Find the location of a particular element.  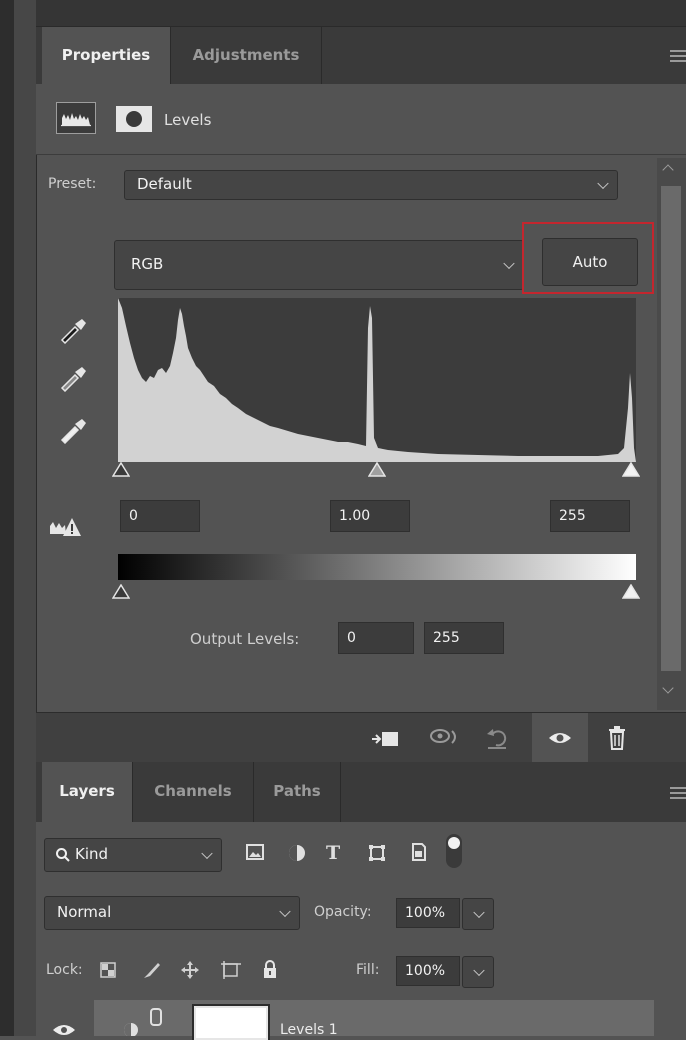

fill-dropdown is located at coordinates (478, 972).